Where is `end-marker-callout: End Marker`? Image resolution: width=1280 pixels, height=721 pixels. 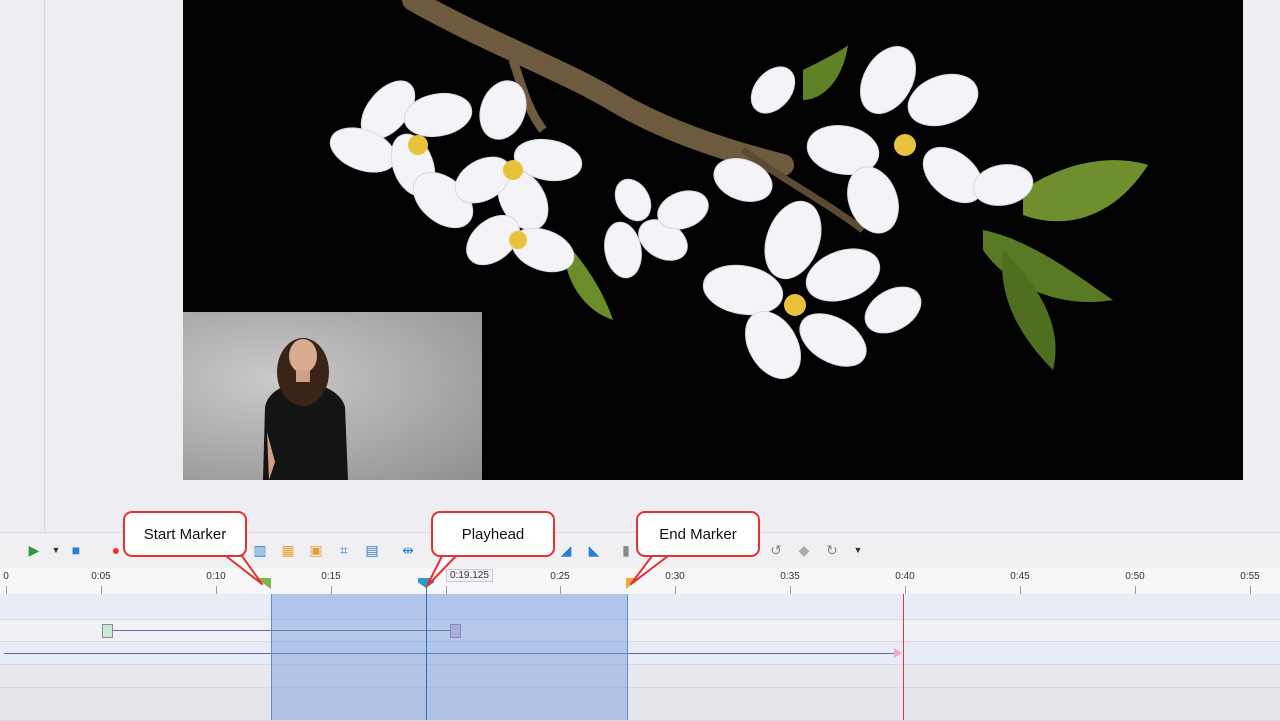 end-marker-callout: End Marker is located at coordinates (698, 534).